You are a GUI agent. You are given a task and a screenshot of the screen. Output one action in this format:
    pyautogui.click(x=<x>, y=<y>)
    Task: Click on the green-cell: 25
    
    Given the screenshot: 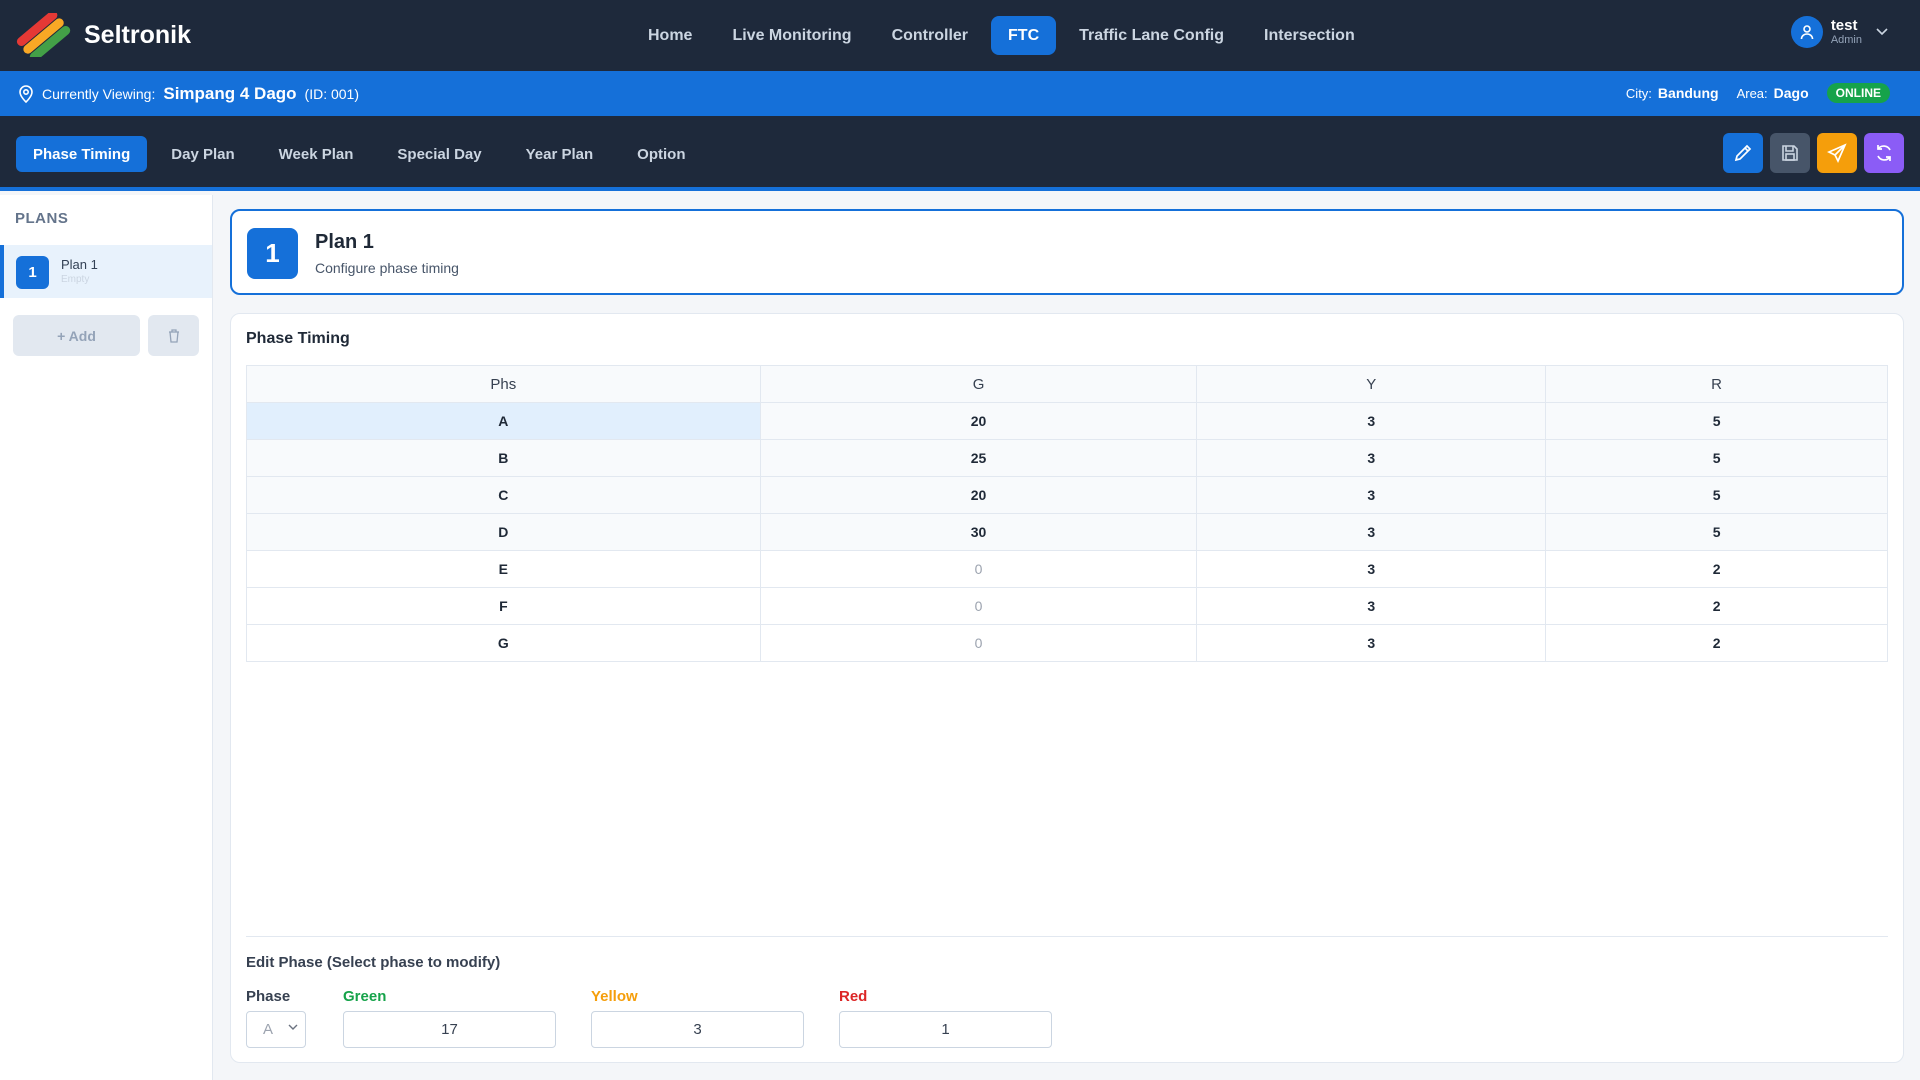 What is the action you would take?
    pyautogui.click(x=978, y=458)
    